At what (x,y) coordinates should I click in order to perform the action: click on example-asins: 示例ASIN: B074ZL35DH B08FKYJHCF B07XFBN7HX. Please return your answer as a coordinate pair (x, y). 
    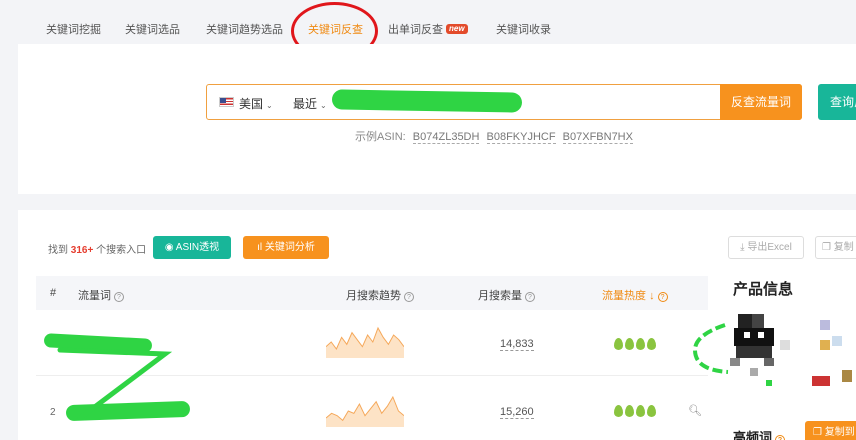
    Looking at the image, I should click on (494, 136).